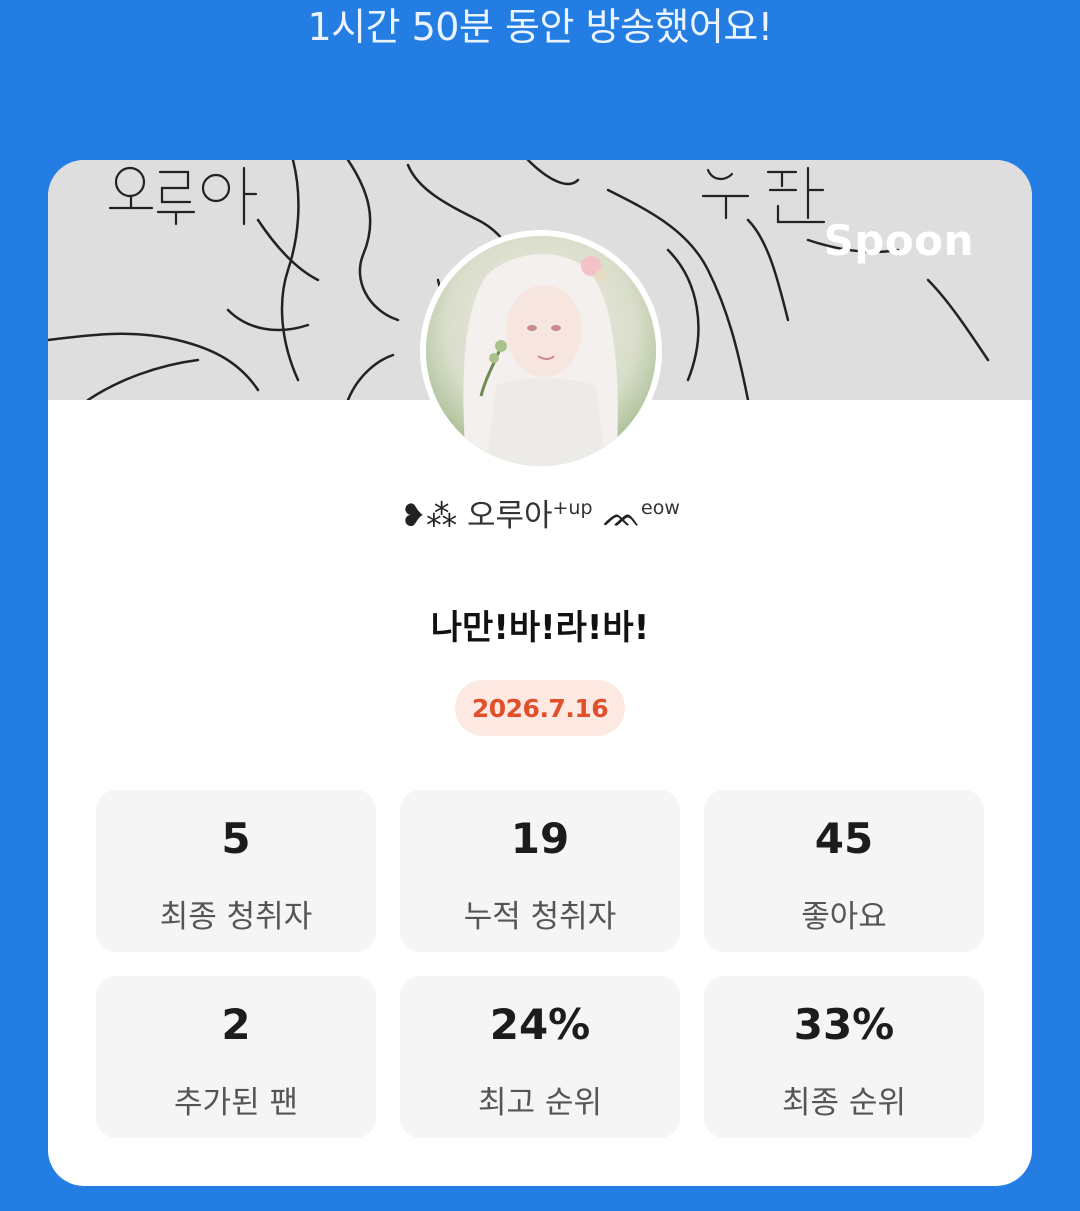  What do you see at coordinates (660, 508) in the screenshot?
I see `nickname-sup-eow: eow` at bounding box center [660, 508].